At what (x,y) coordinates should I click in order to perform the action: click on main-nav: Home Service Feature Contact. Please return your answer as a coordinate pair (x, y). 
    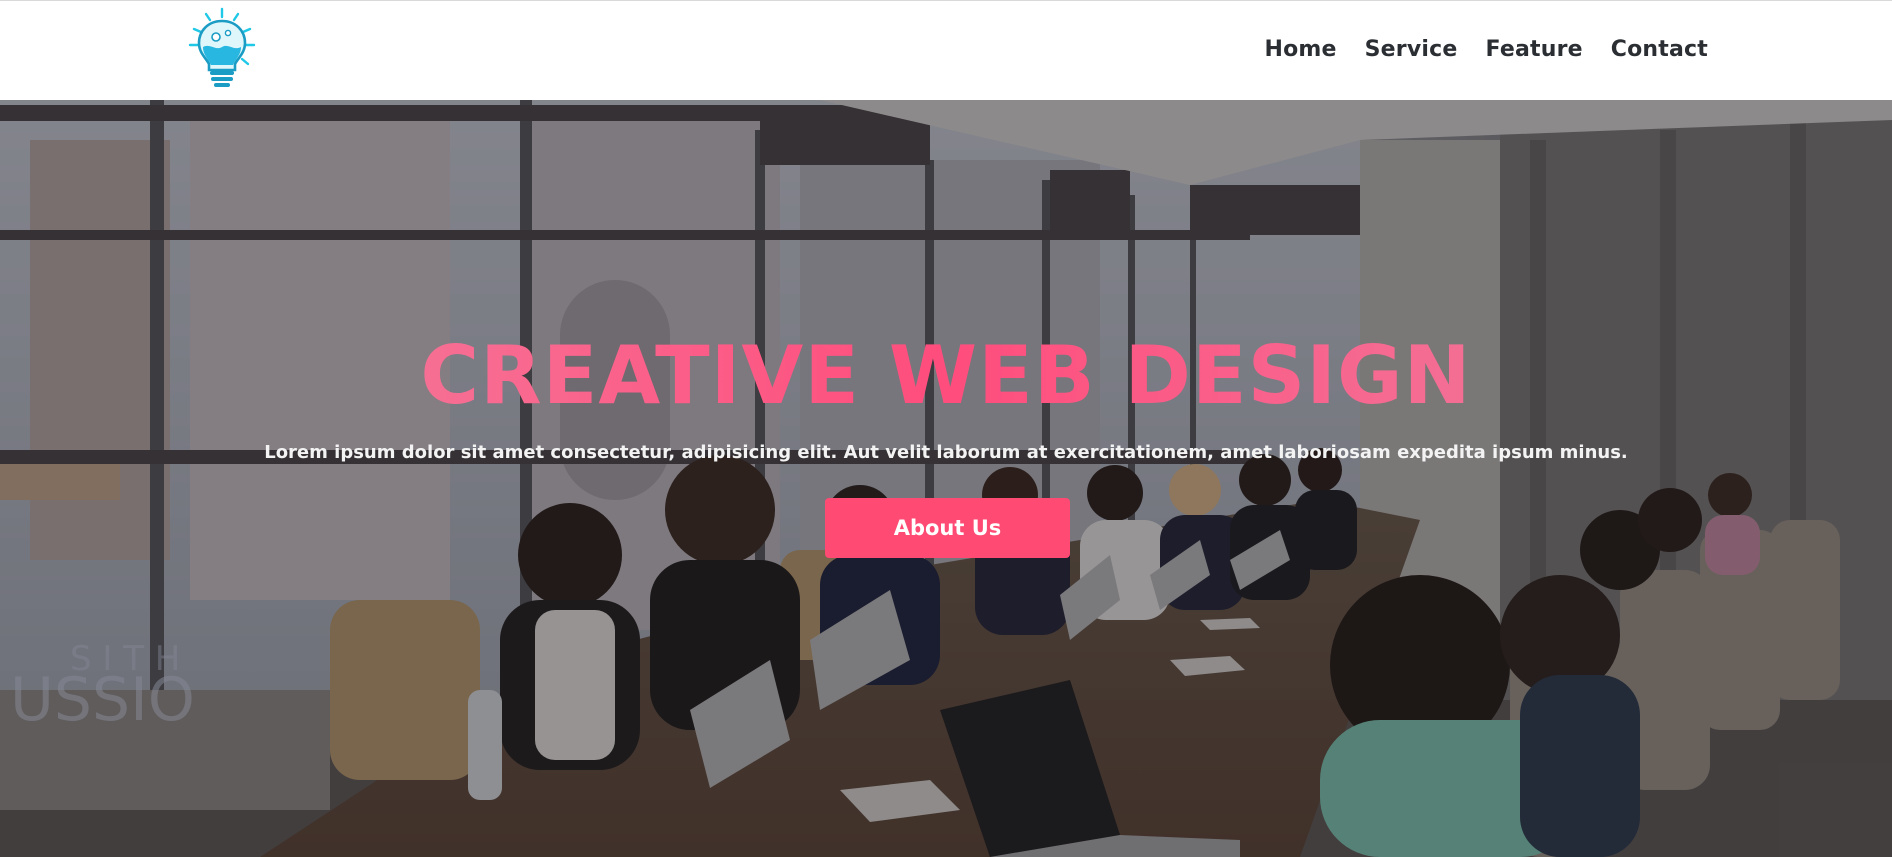
    Looking at the image, I should click on (1486, 49).